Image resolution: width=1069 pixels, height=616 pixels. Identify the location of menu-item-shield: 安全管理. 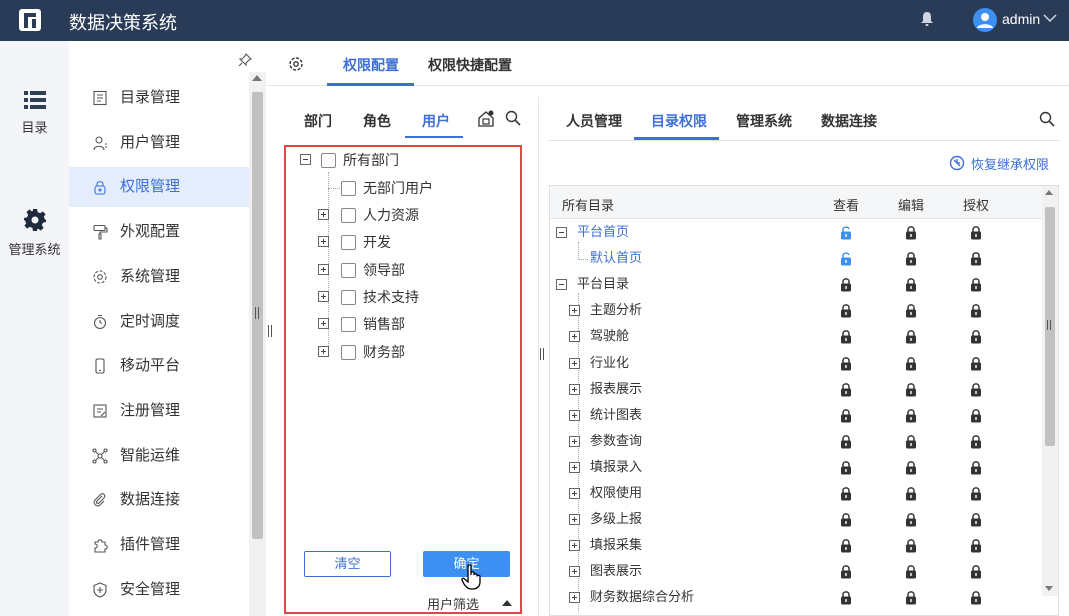
(159, 590).